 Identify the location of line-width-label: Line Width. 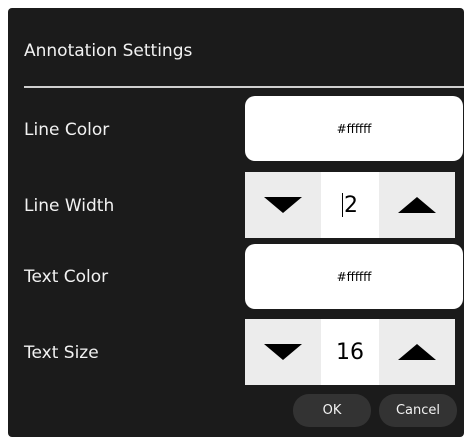
(69, 206).